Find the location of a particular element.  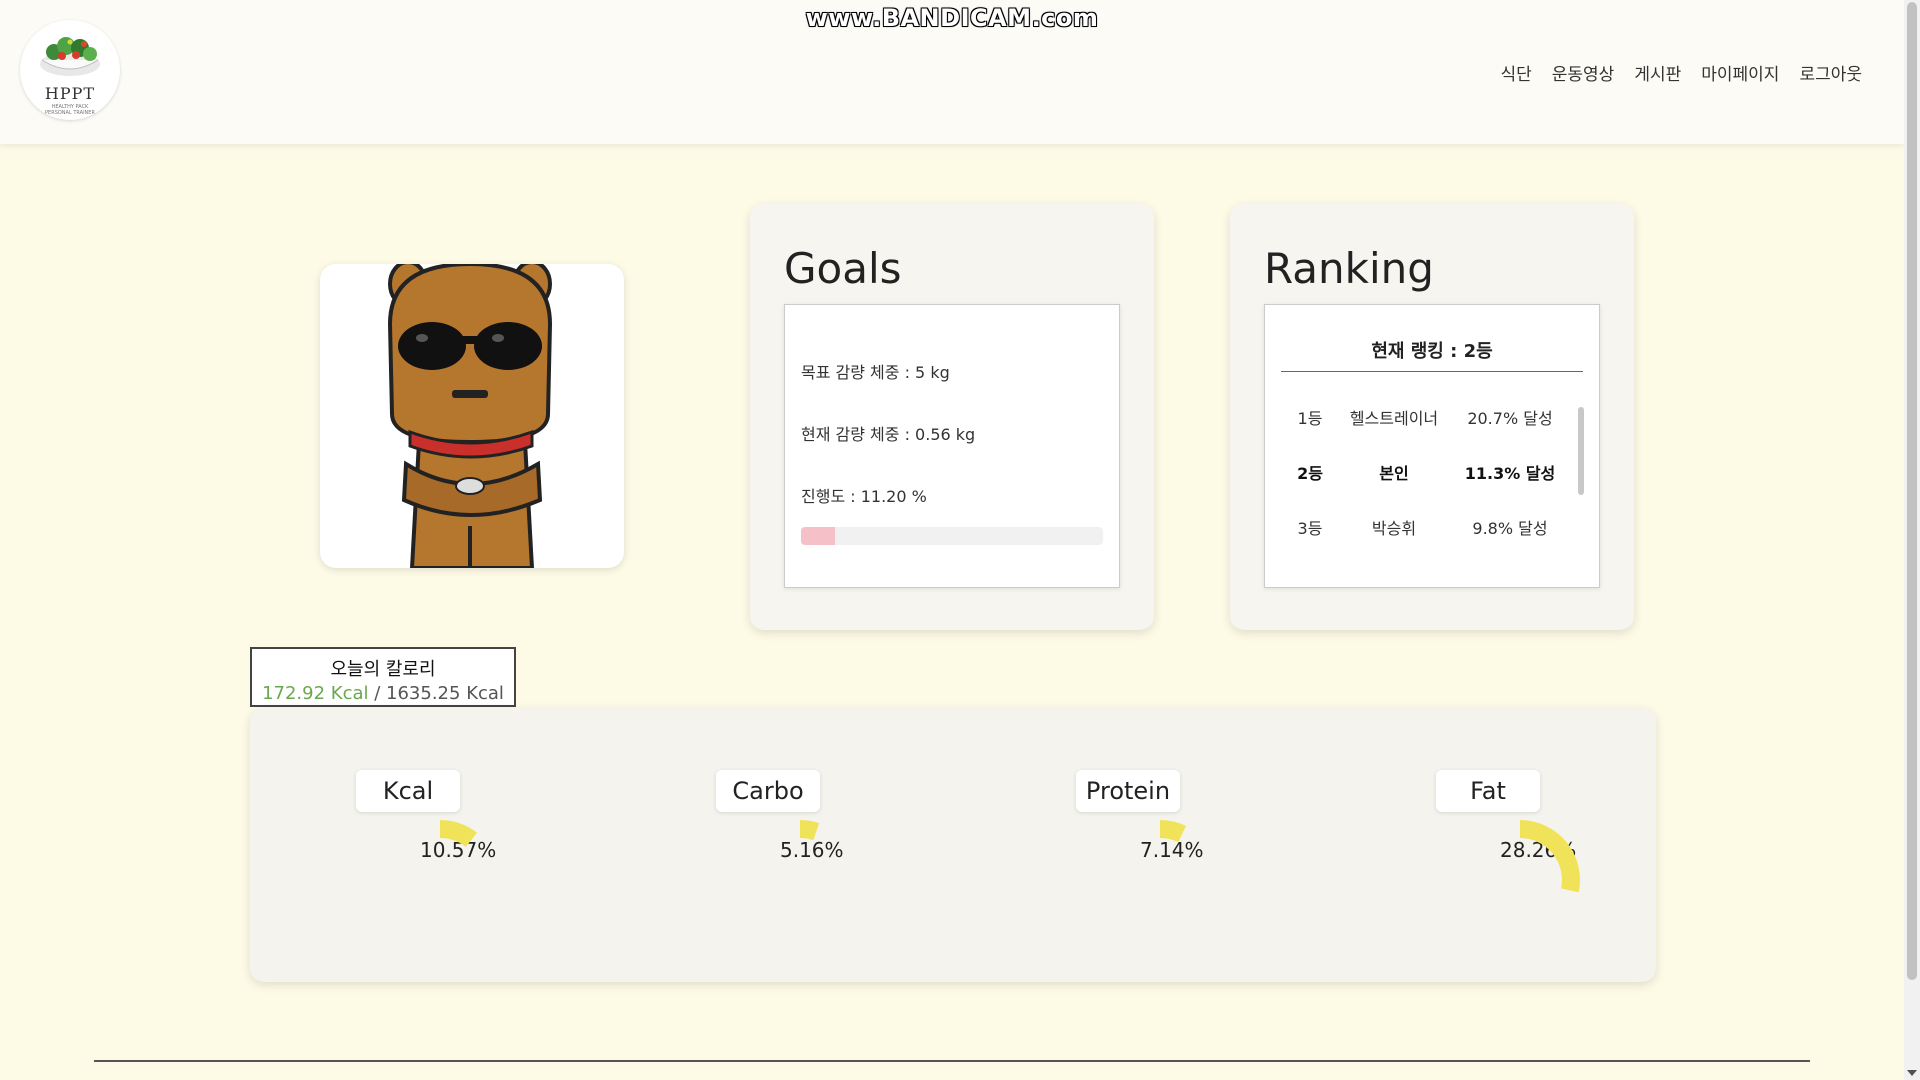

footer-divider is located at coordinates (952, 1061).